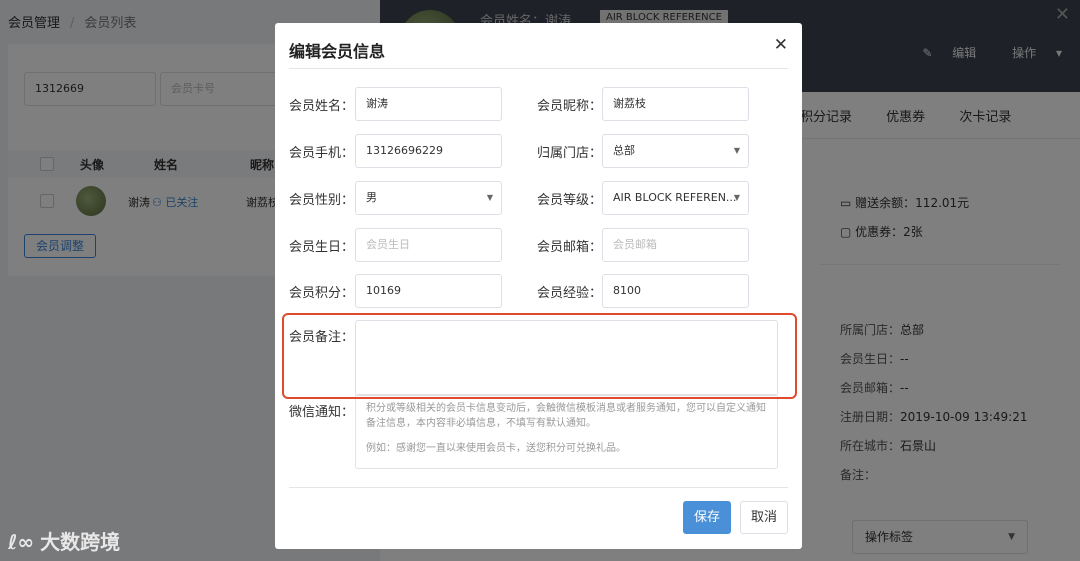 The width and height of the screenshot is (1080, 561). What do you see at coordinates (322, 200) in the screenshot?
I see `gender-label: 会员性别：` at bounding box center [322, 200].